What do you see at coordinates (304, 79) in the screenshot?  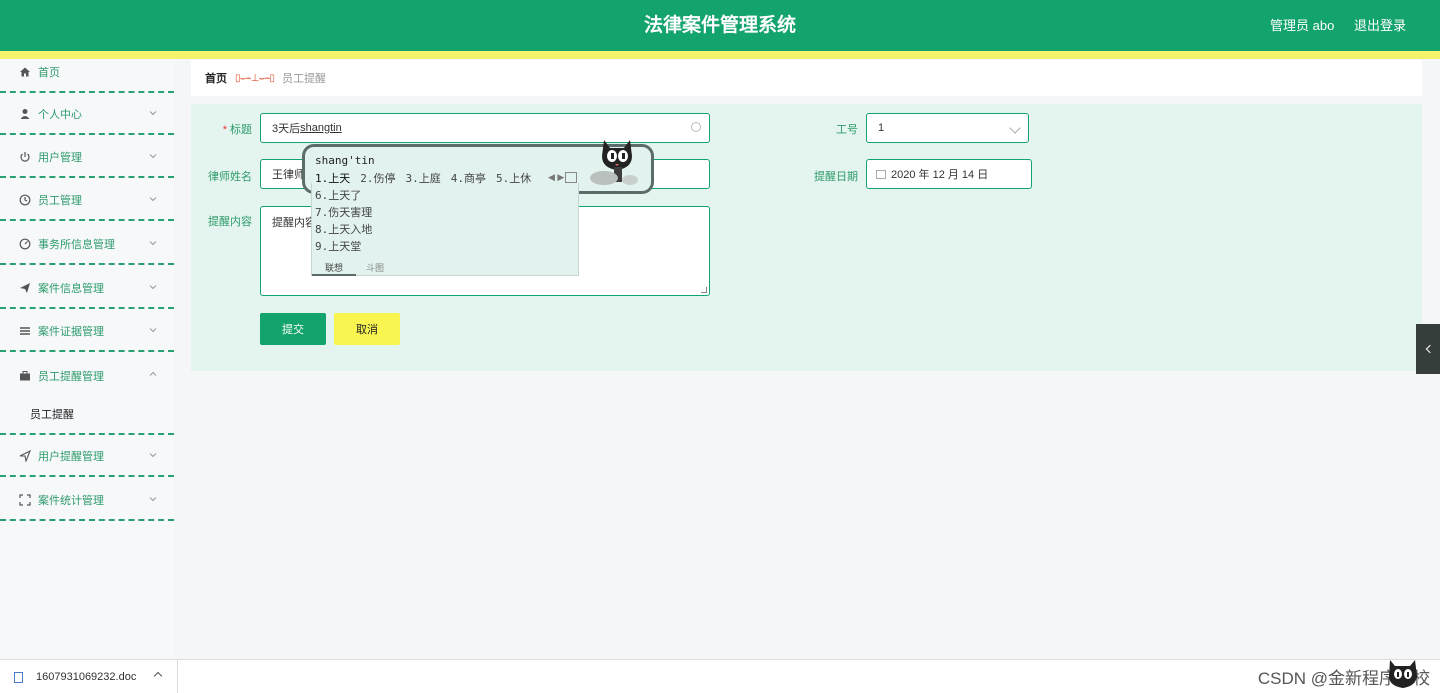 I see `breadcrumb-current: 员工提醒` at bounding box center [304, 79].